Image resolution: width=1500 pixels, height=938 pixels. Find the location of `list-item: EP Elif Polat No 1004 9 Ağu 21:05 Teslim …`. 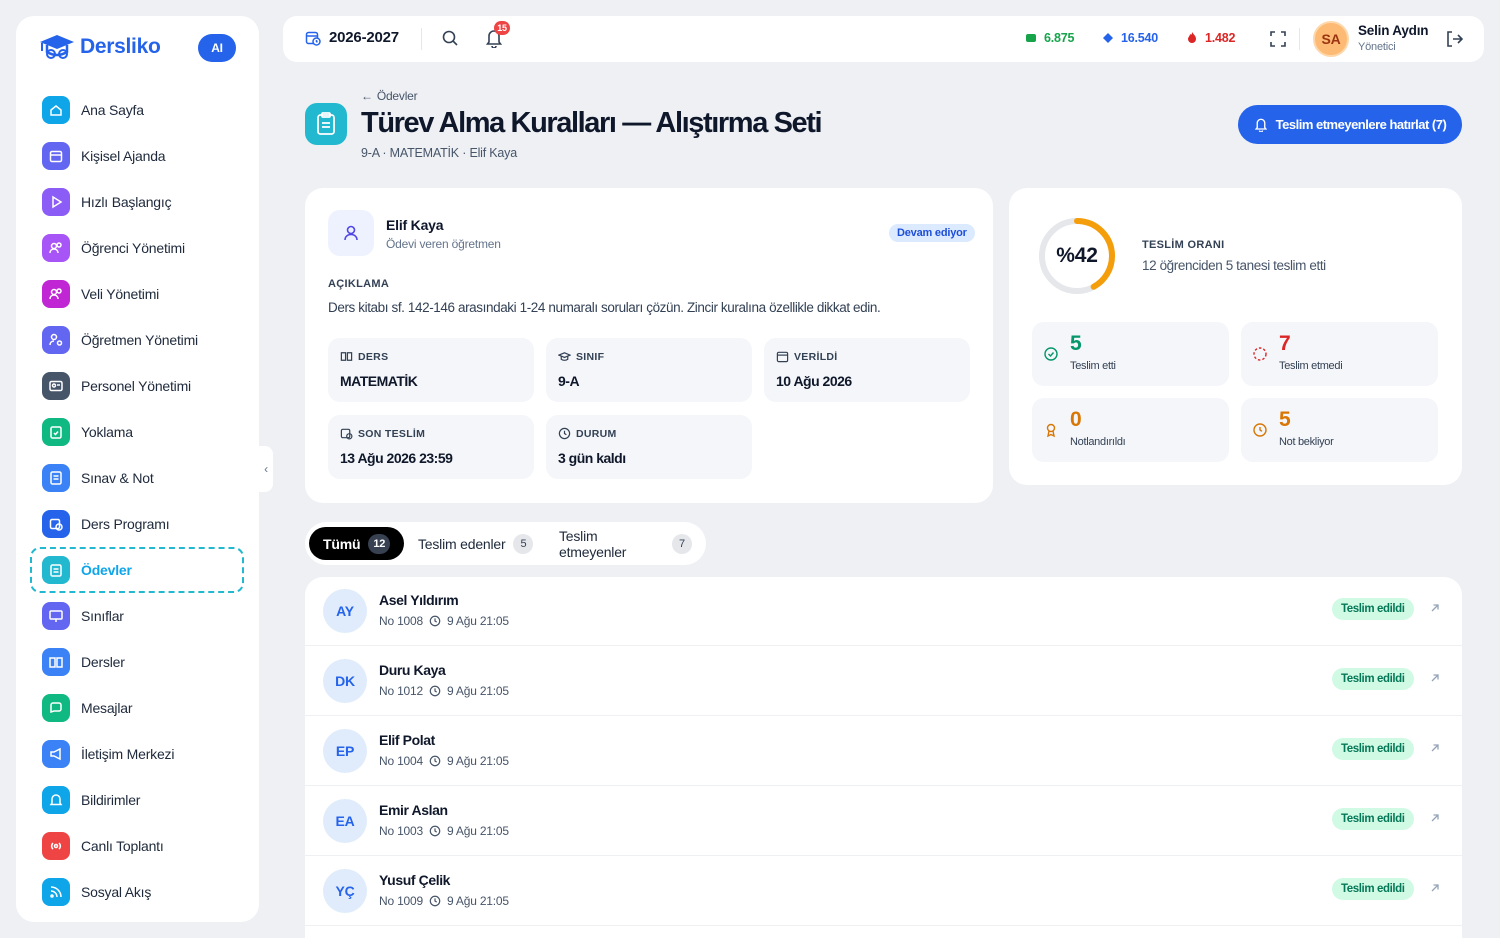

list-item: EP Elif Polat No 1004 9 Ağu 21:05 Teslim … is located at coordinates (883, 751).